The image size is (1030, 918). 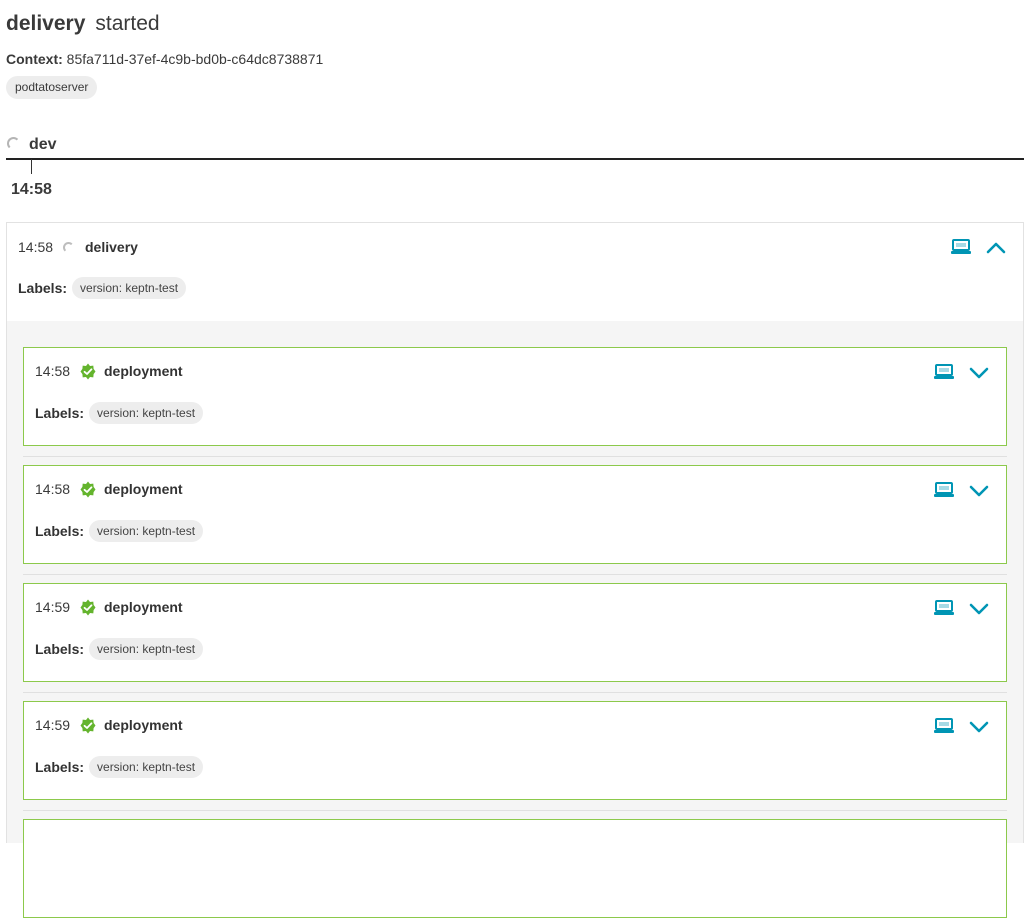 What do you see at coordinates (195, 59) in the screenshot?
I see `context-id: 85fa711d-37ef-4c9b-bd0b-c64dc8738871` at bounding box center [195, 59].